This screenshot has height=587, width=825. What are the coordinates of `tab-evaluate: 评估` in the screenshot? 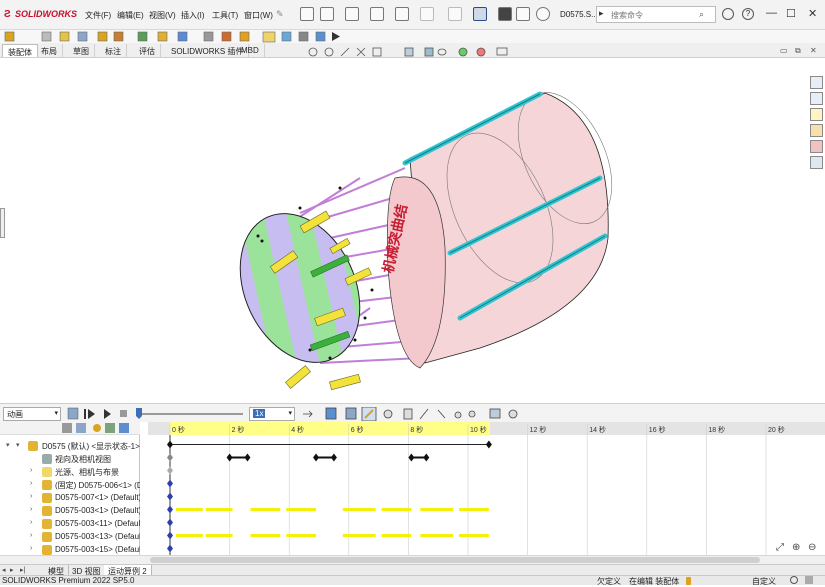 It's located at (147, 50).